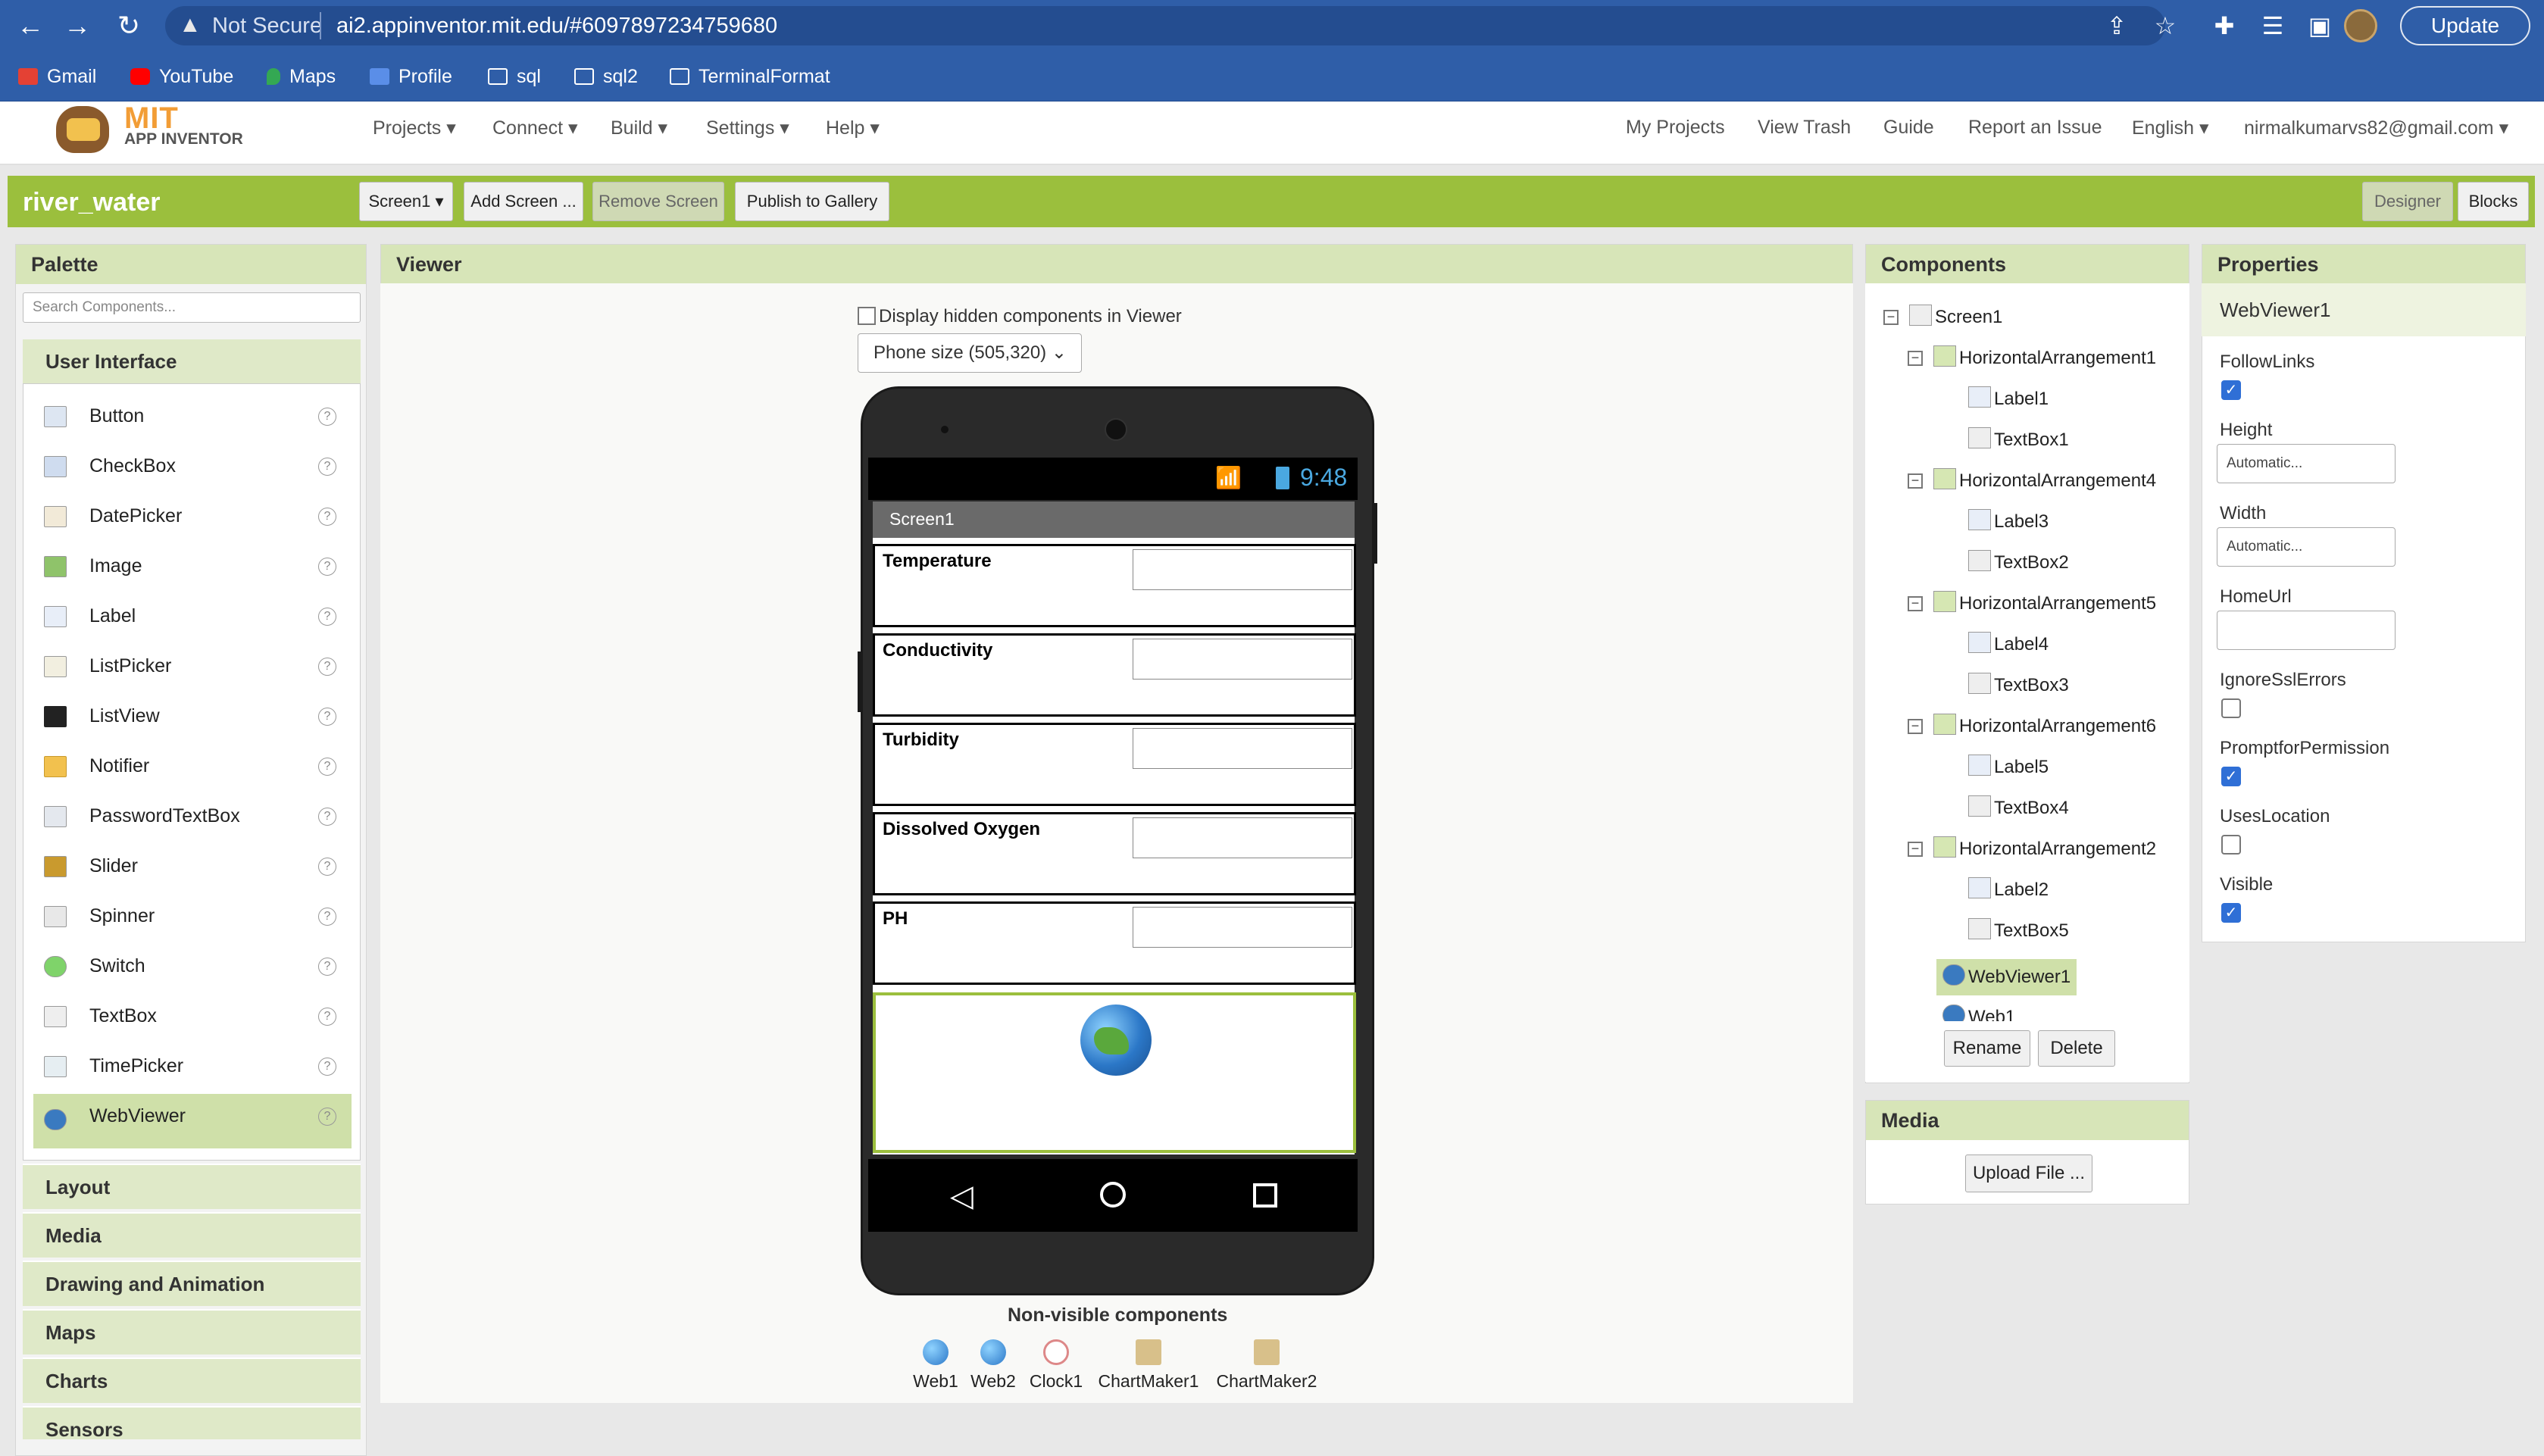 The image size is (2544, 1456). What do you see at coordinates (867, 316) in the screenshot?
I see `checkbox-box` at bounding box center [867, 316].